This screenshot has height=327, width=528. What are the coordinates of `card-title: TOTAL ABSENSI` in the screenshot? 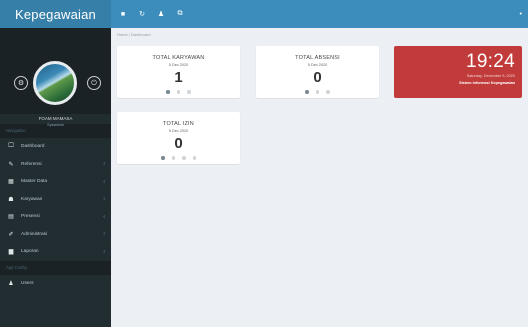 It's located at (317, 58).